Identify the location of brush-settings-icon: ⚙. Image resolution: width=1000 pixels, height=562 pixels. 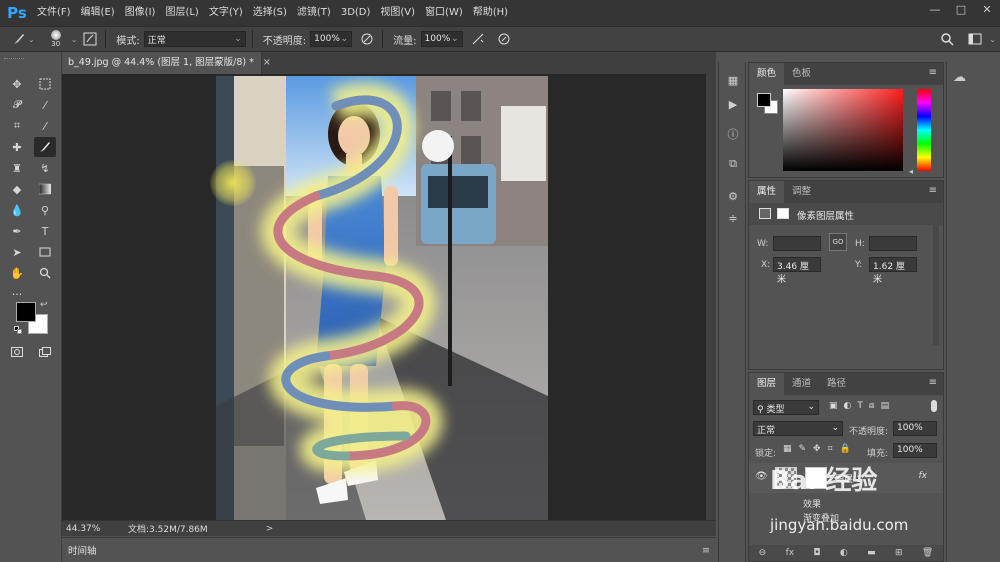
(733, 196).